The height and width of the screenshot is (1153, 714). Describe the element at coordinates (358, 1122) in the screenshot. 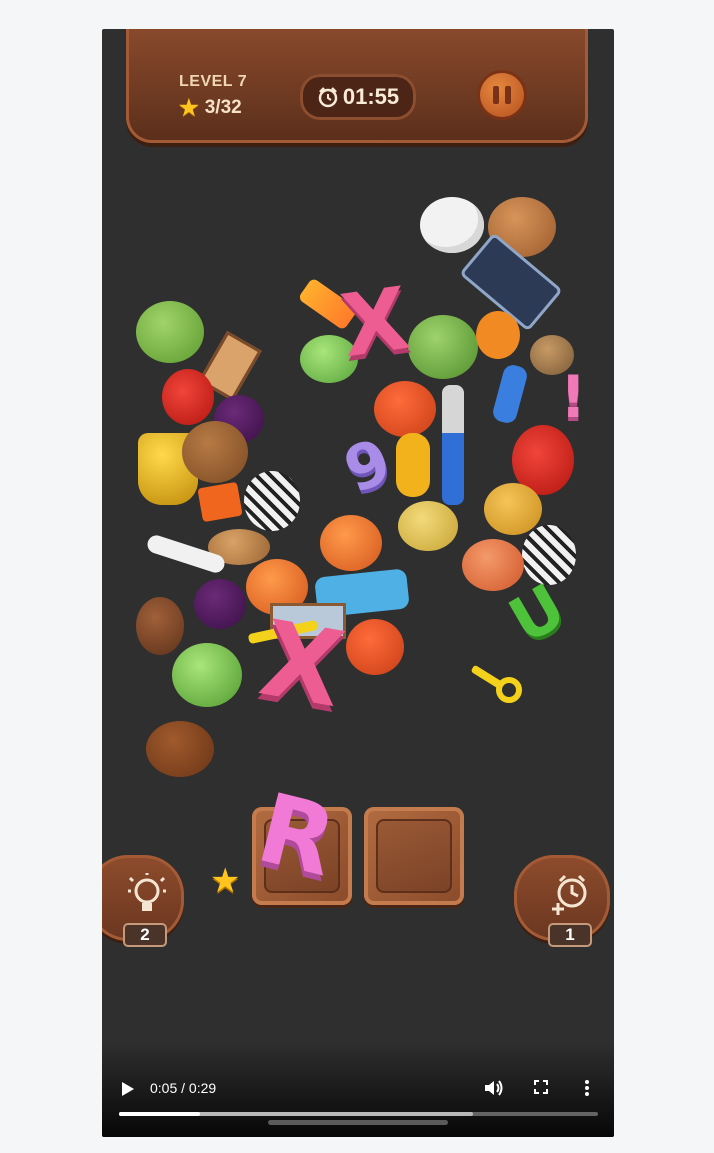

I see `gesture-handle` at that location.